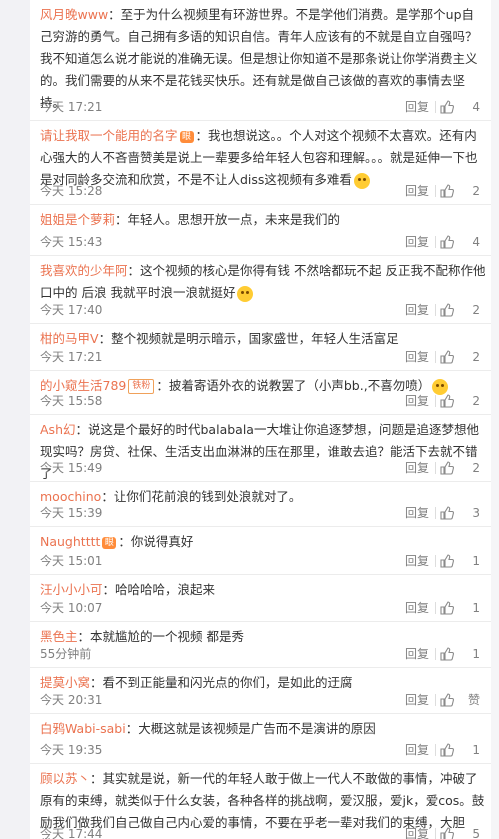 Image resolution: width=499 pixels, height=839 pixels. What do you see at coordinates (65, 682) in the screenshot?
I see `comment-username-link: 提莫小窝` at bounding box center [65, 682].